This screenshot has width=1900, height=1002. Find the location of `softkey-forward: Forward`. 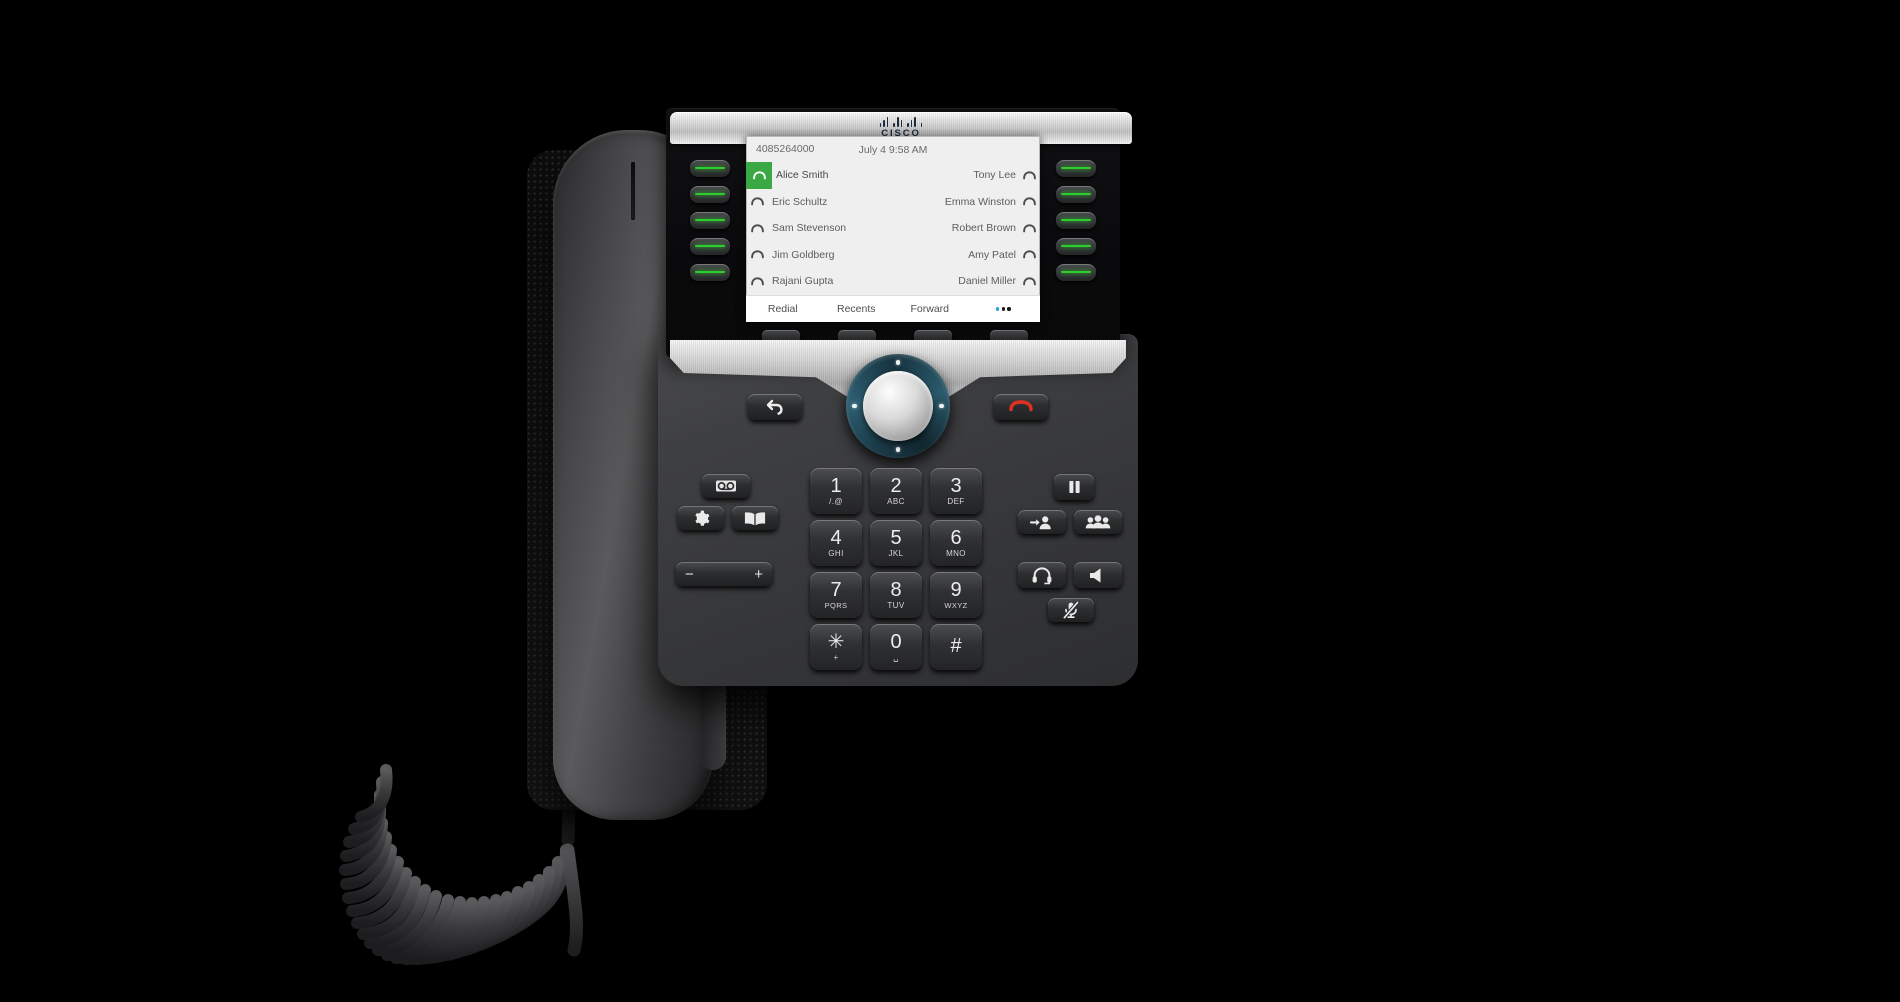

softkey-forward: Forward is located at coordinates (930, 309).